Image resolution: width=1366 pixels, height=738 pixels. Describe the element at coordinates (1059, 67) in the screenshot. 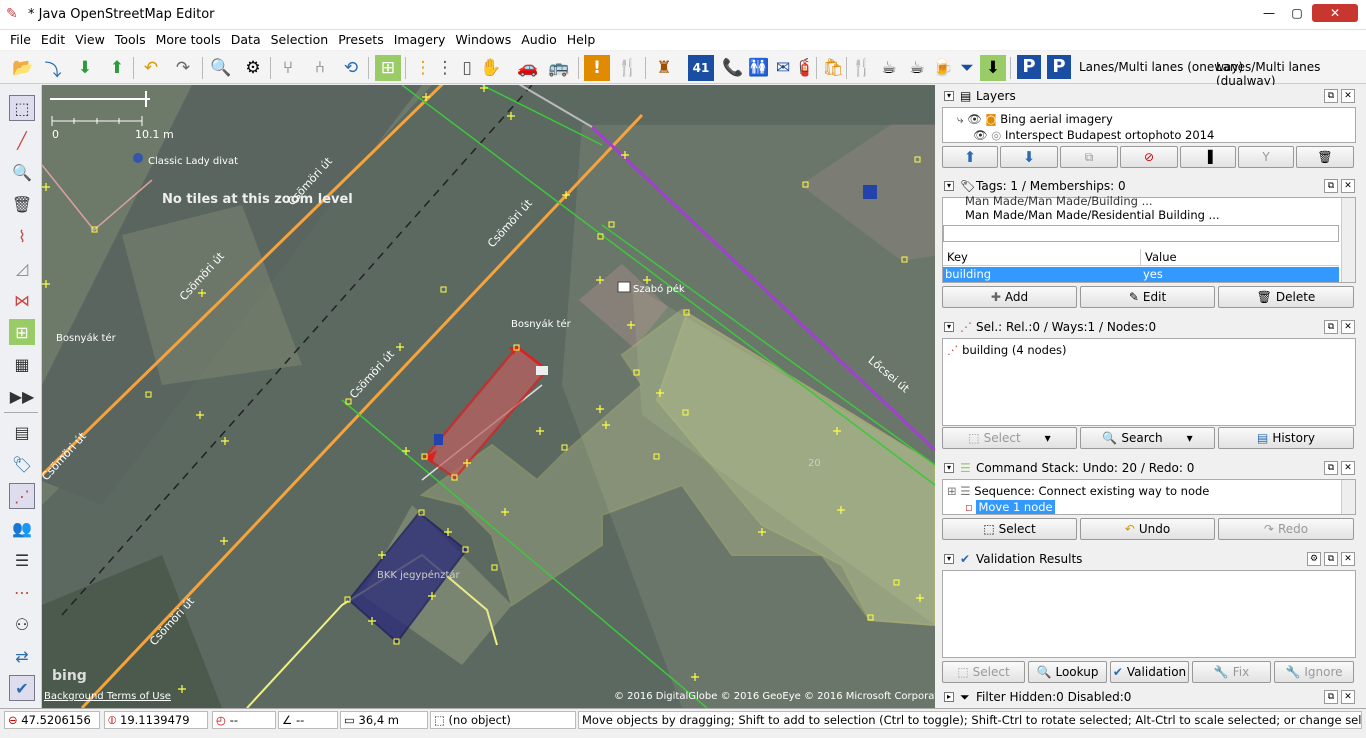

I see `parking2-icon: P` at that location.